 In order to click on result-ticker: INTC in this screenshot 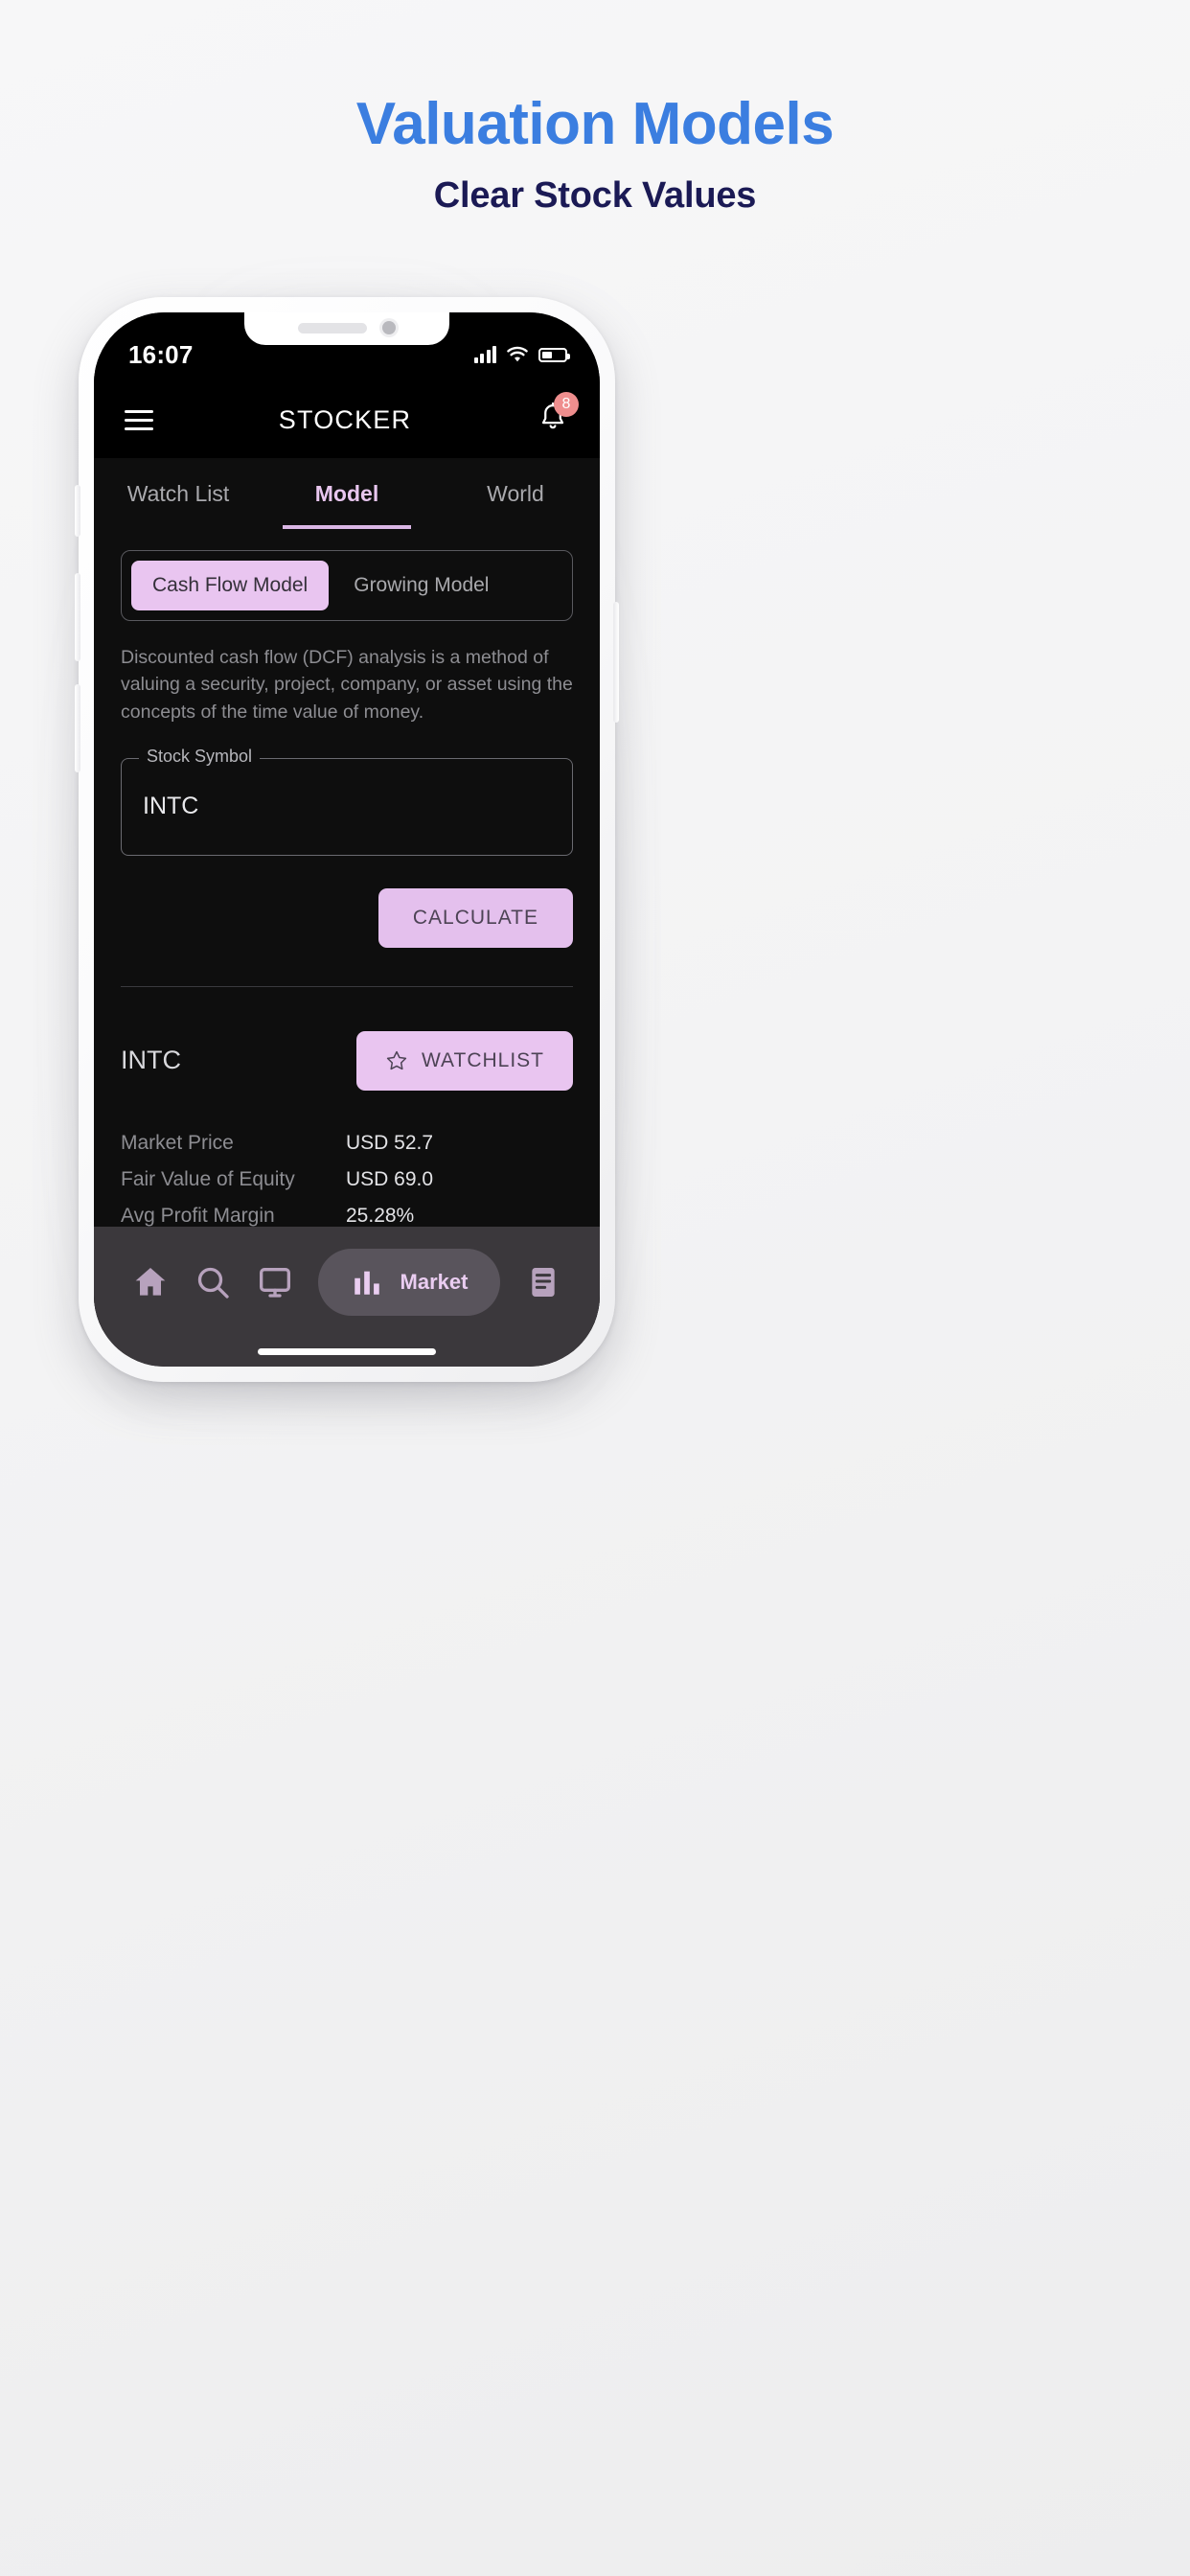, I will do `click(151, 1061)`.